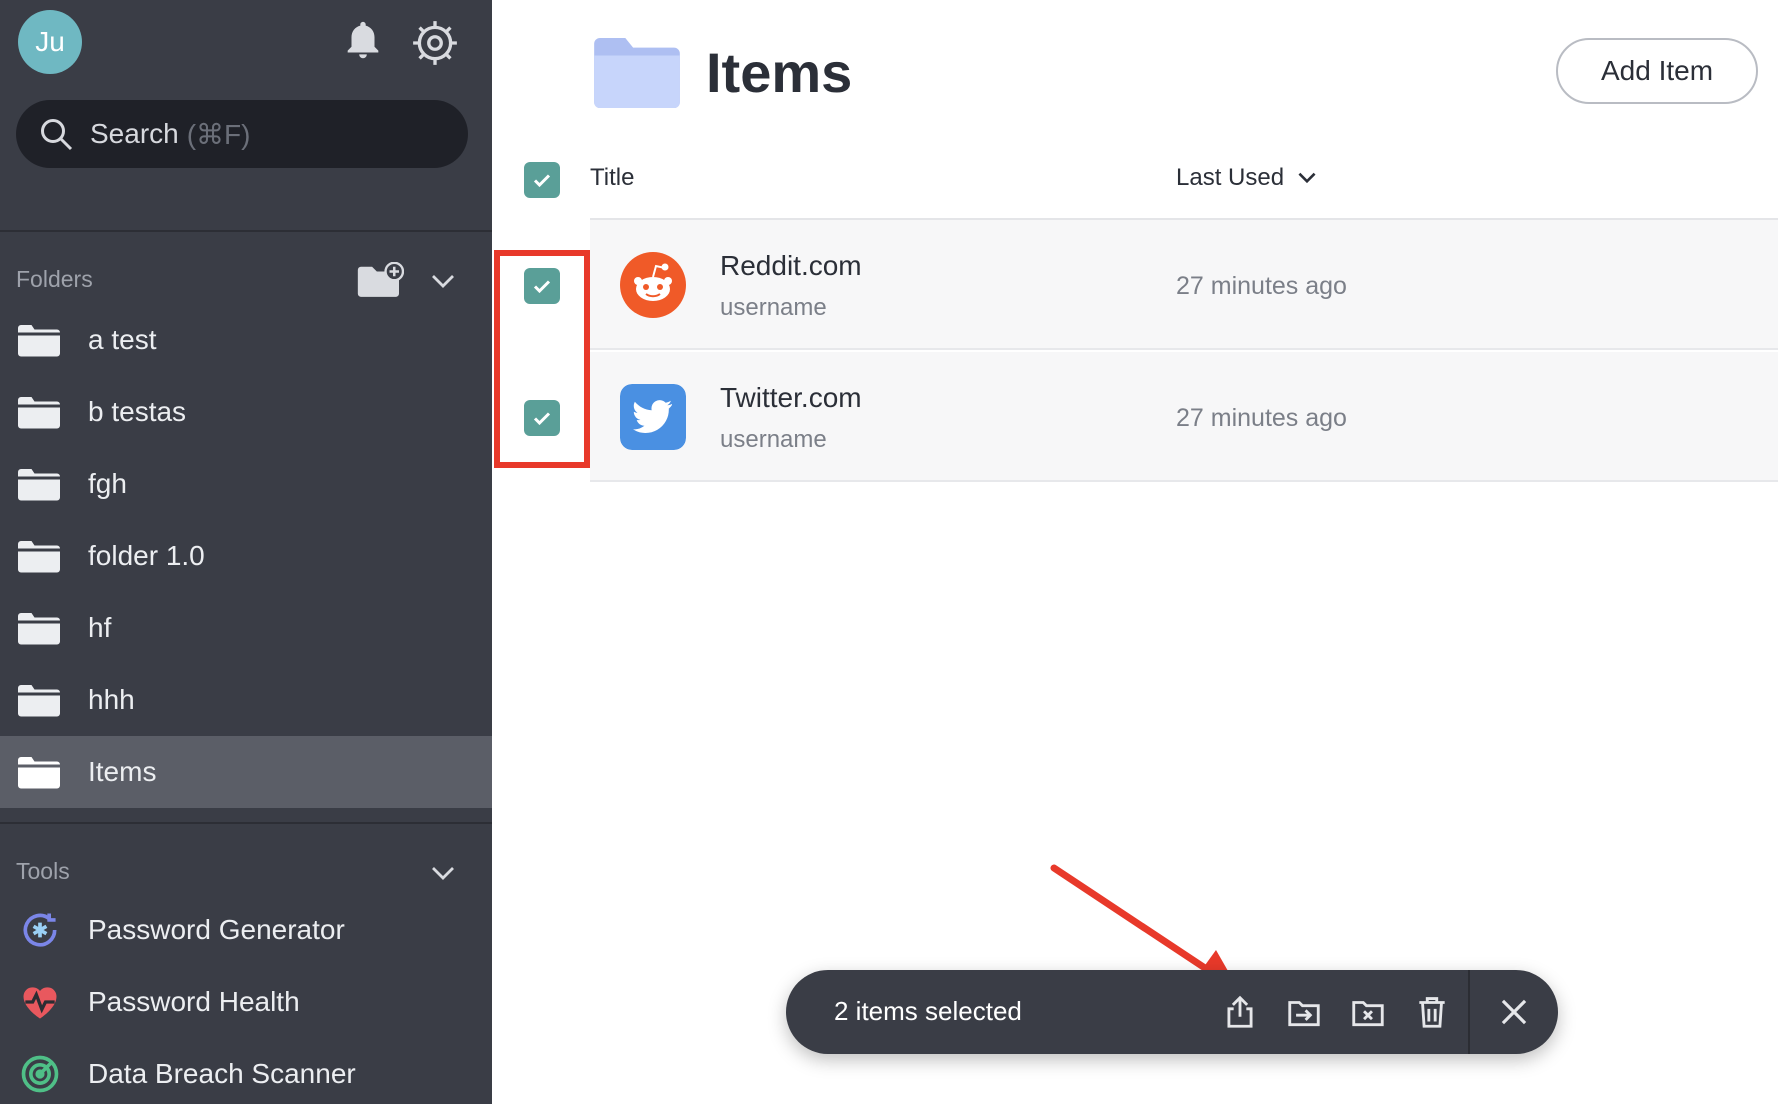  Describe the element at coordinates (1172, 1012) in the screenshot. I see `bulk-action-bar: 2 items selected` at that location.